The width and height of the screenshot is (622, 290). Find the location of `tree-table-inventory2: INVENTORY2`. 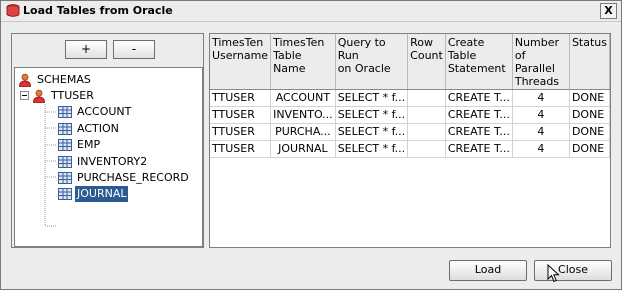

tree-table-inventory2: INVENTORY2 is located at coordinates (103, 162).